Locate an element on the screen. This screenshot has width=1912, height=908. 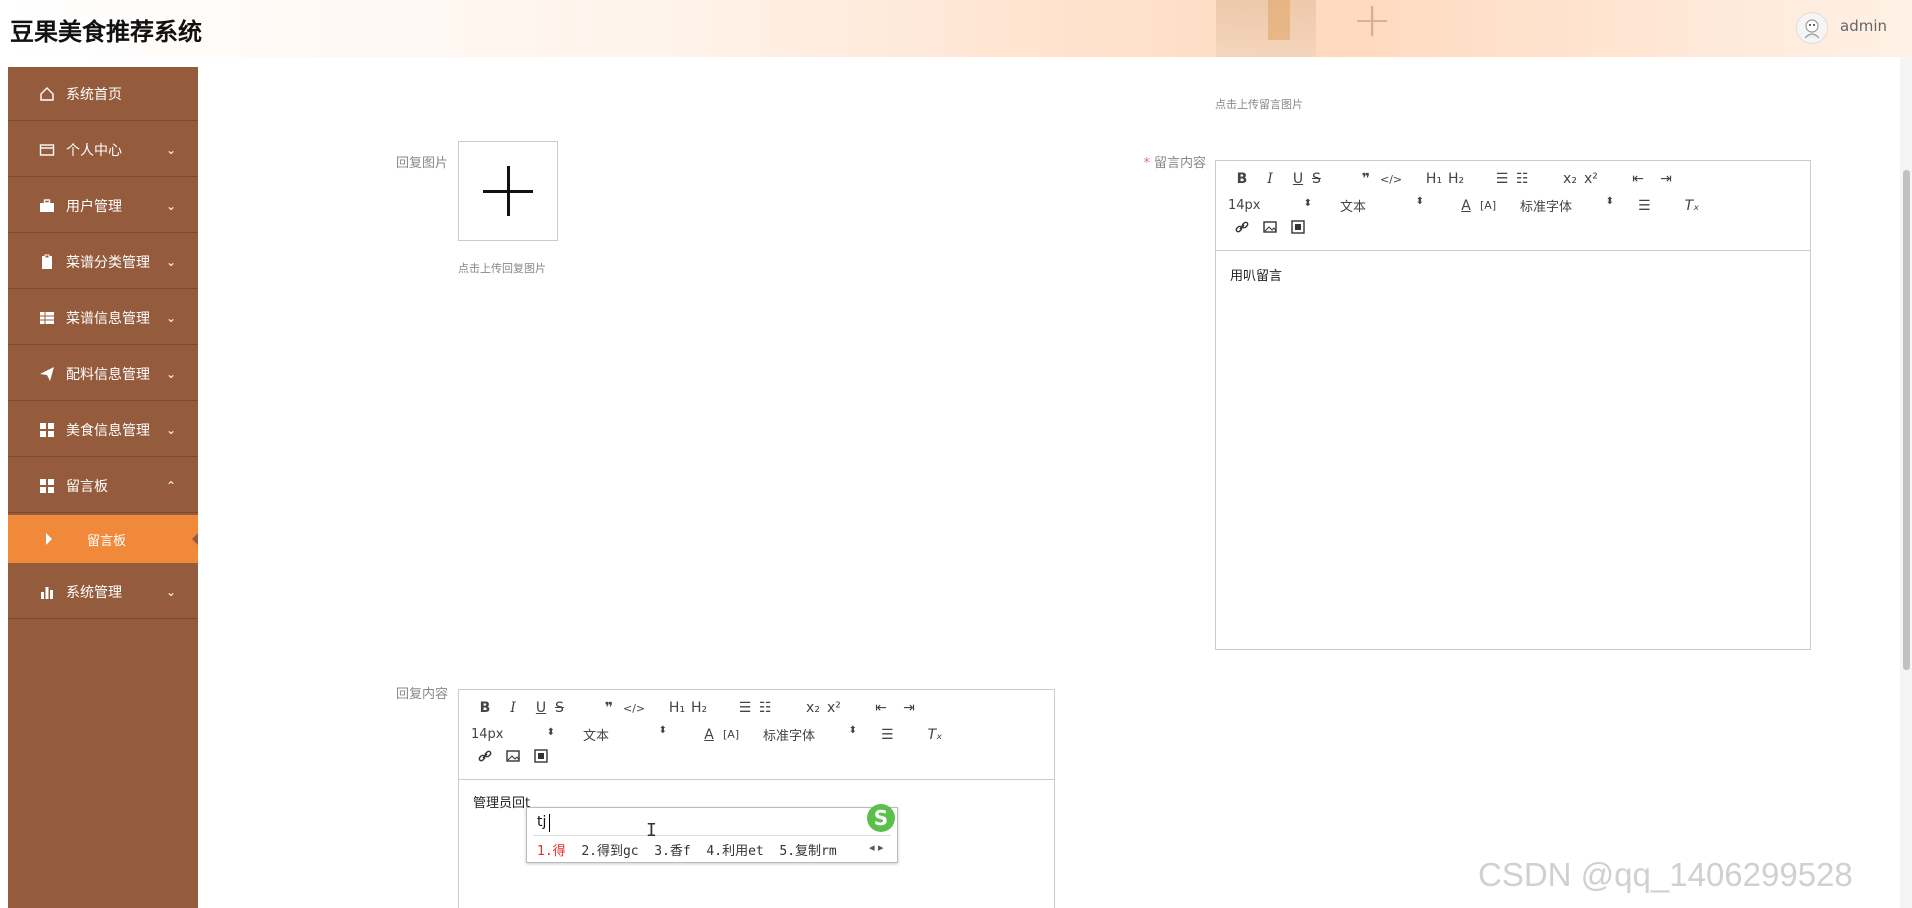
sidebar-item-label: 菜谱信息管理 is located at coordinates (108, 318).